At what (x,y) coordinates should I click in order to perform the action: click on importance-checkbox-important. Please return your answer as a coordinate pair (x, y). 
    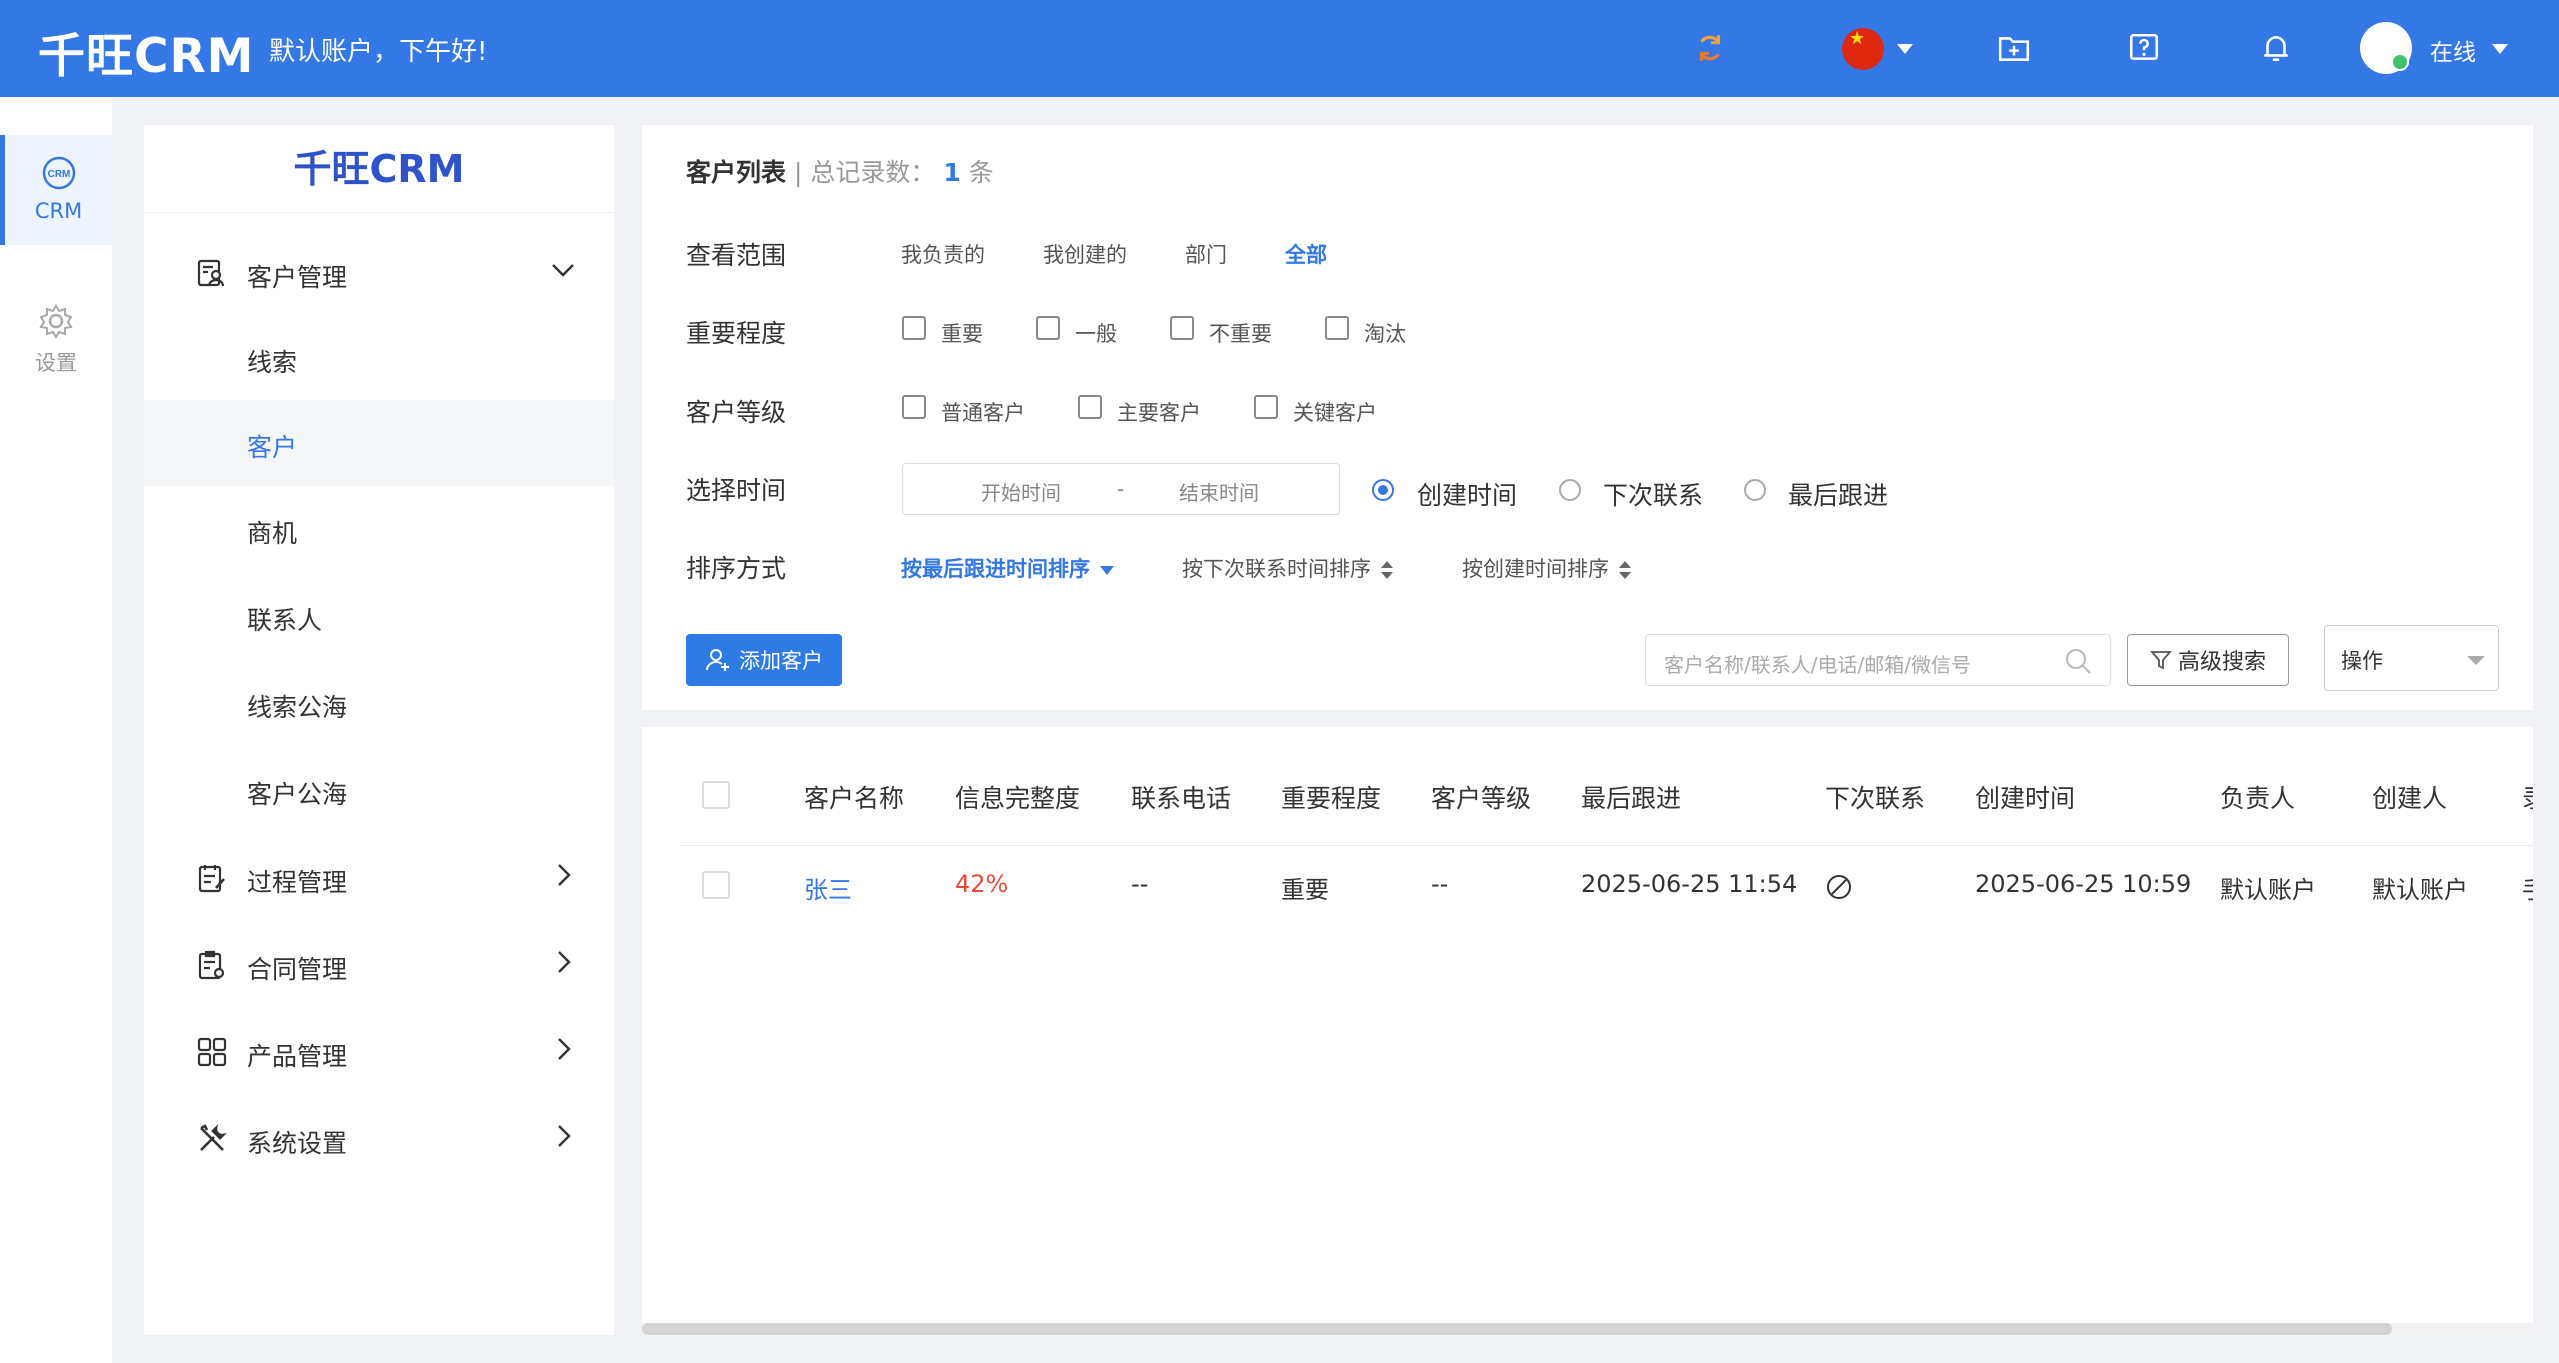
    Looking at the image, I should click on (914, 328).